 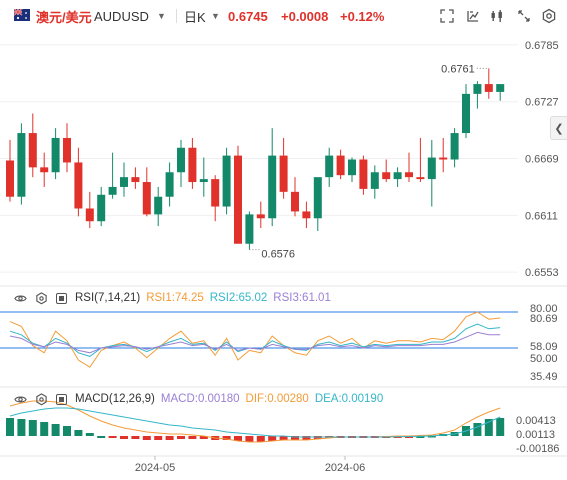 What do you see at coordinates (537, 449) in the screenshot?
I see `macd-tick-label: -0.00186` at bounding box center [537, 449].